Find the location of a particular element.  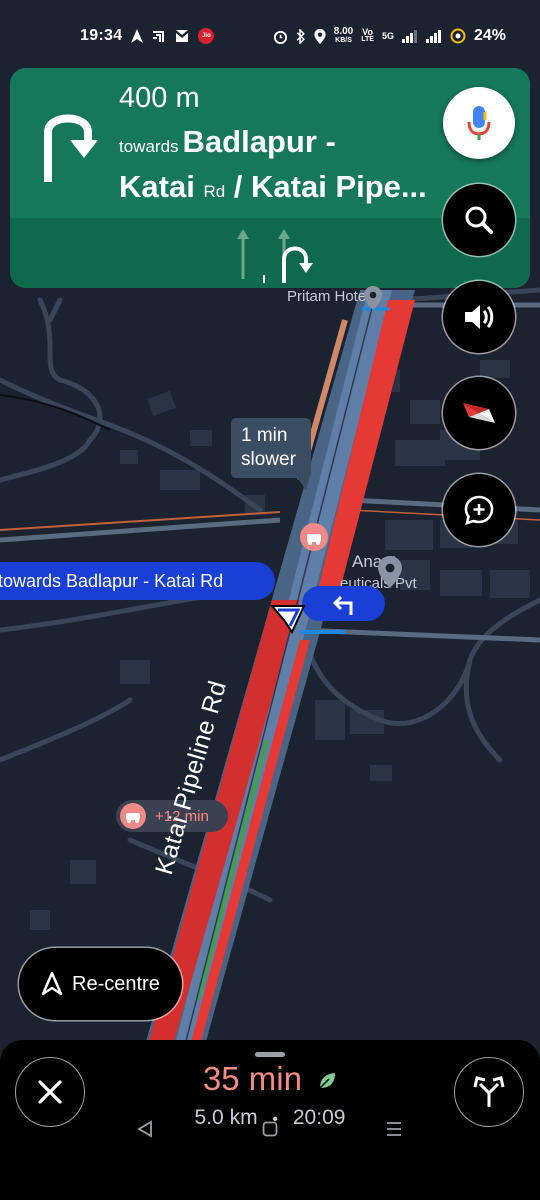

route-fork-icon is located at coordinates (489, 1091).